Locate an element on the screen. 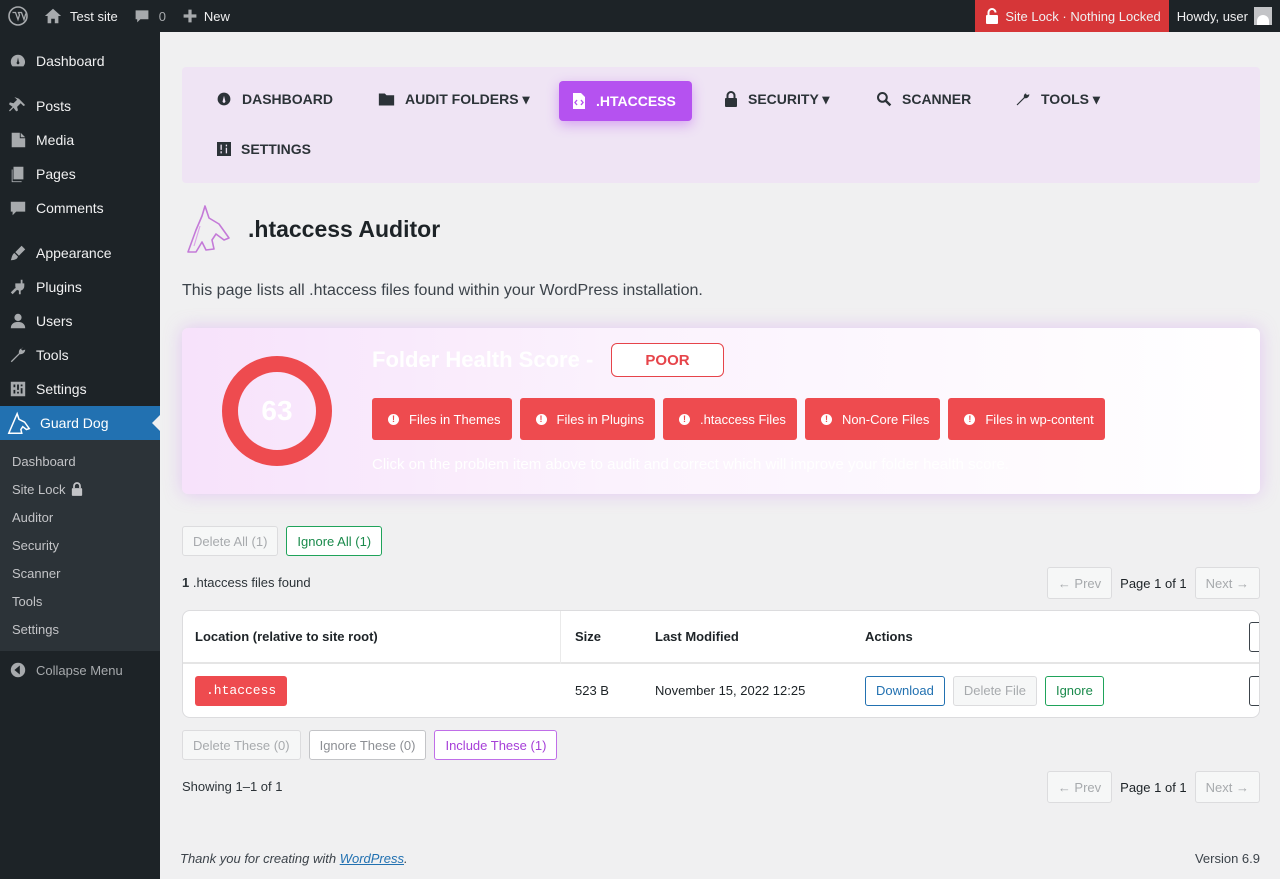 This screenshot has width=1280, height=879. sidebar-item-label: Dashboard is located at coordinates (70, 61).